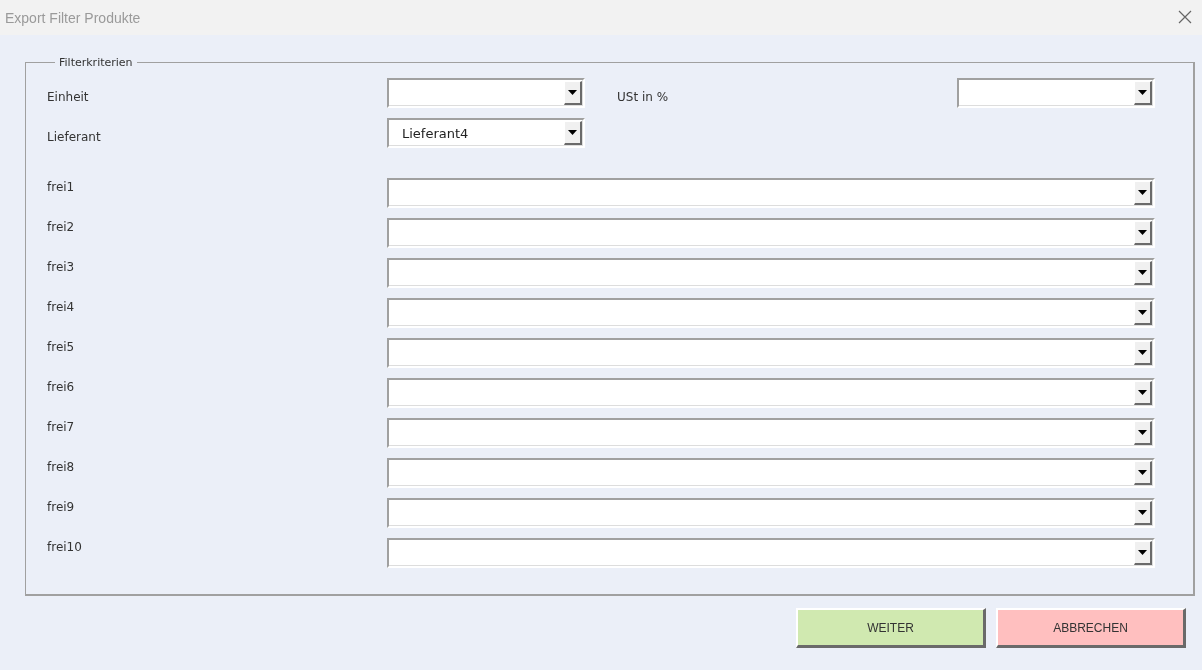 The width and height of the screenshot is (1202, 670). I want to click on close-button, so click(1186, 17).